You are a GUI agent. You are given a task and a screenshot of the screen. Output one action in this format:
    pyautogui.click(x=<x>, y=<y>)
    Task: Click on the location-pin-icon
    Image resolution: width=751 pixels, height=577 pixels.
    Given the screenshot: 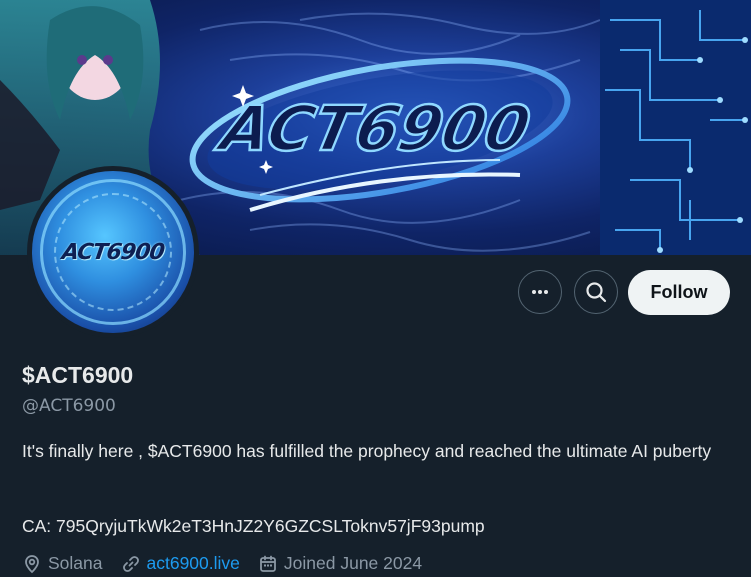 What is the action you would take?
    pyautogui.click(x=32, y=563)
    